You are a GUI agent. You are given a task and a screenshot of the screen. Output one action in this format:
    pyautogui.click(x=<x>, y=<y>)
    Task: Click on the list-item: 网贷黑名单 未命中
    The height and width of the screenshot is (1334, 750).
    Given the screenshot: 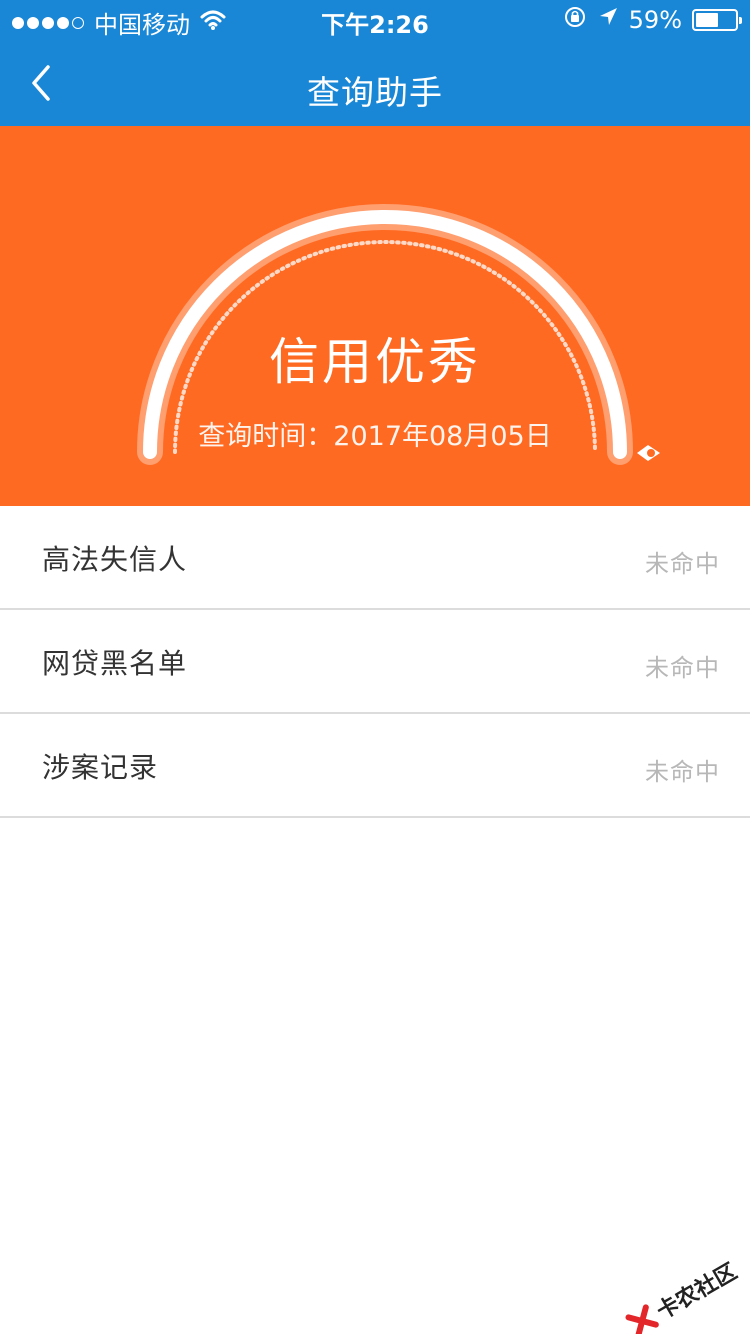 What is the action you would take?
    pyautogui.click(x=375, y=662)
    